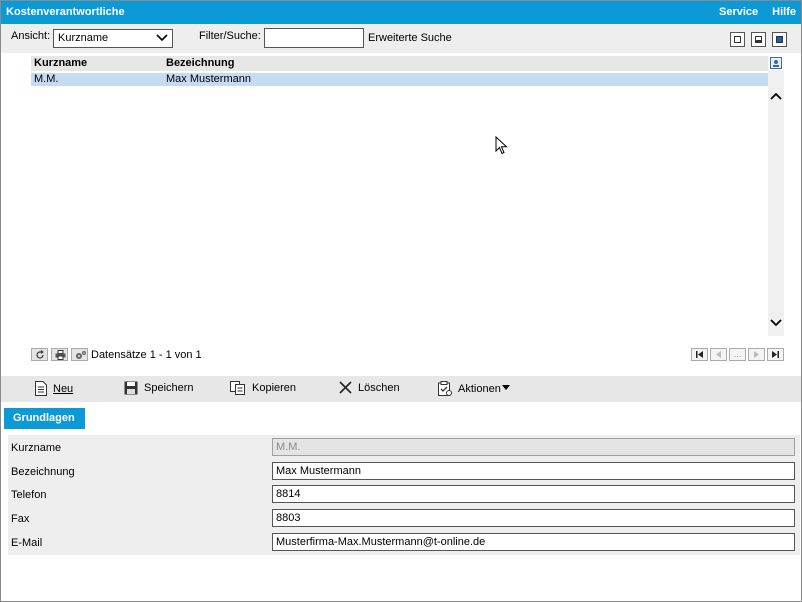  I want to click on refresh-button, so click(39, 354).